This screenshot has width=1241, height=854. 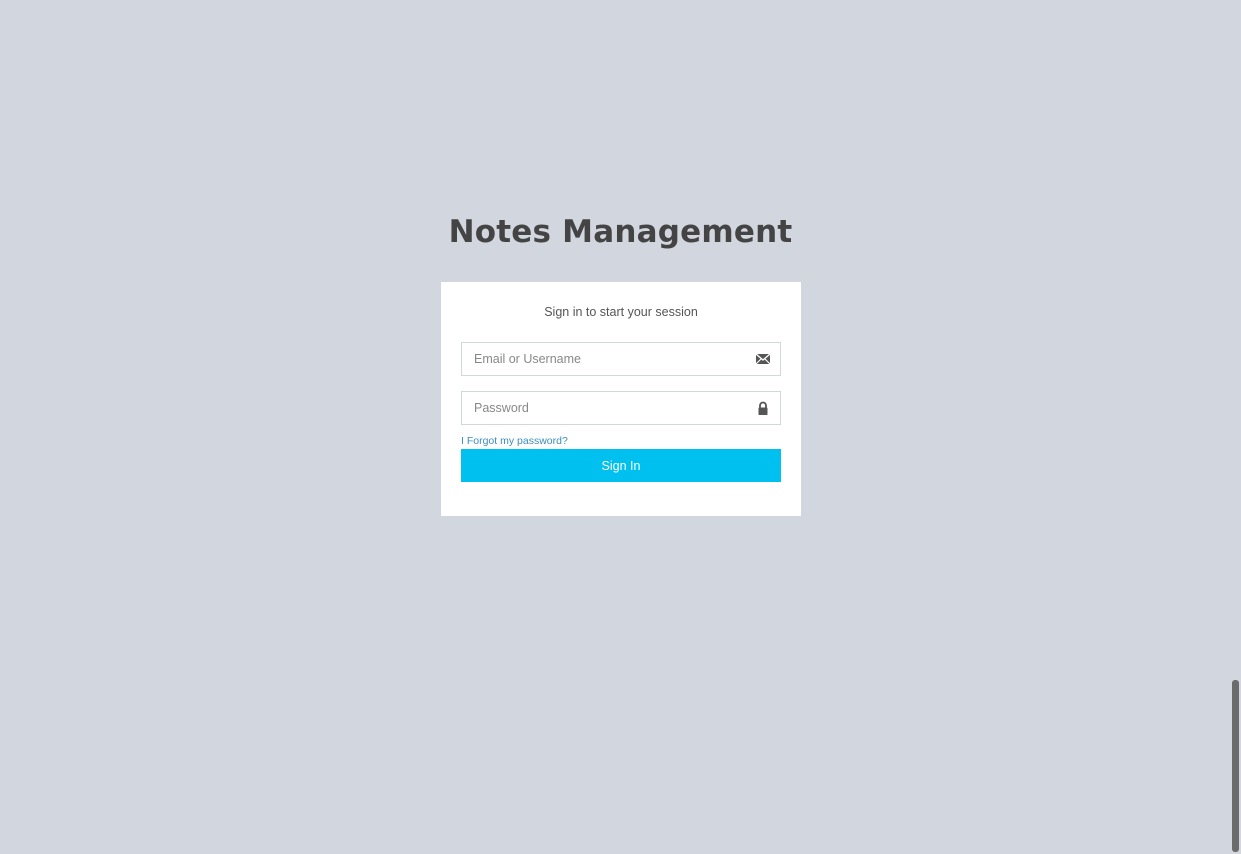 I want to click on password-field-group, so click(x=621, y=408).